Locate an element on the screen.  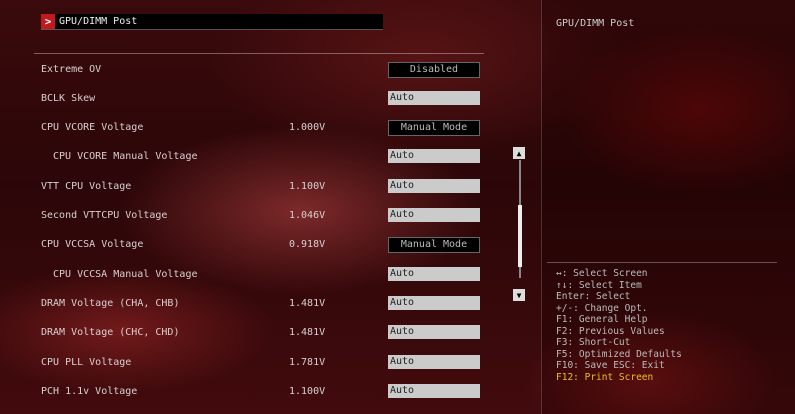
current-value: 1.046V is located at coordinates (307, 215).